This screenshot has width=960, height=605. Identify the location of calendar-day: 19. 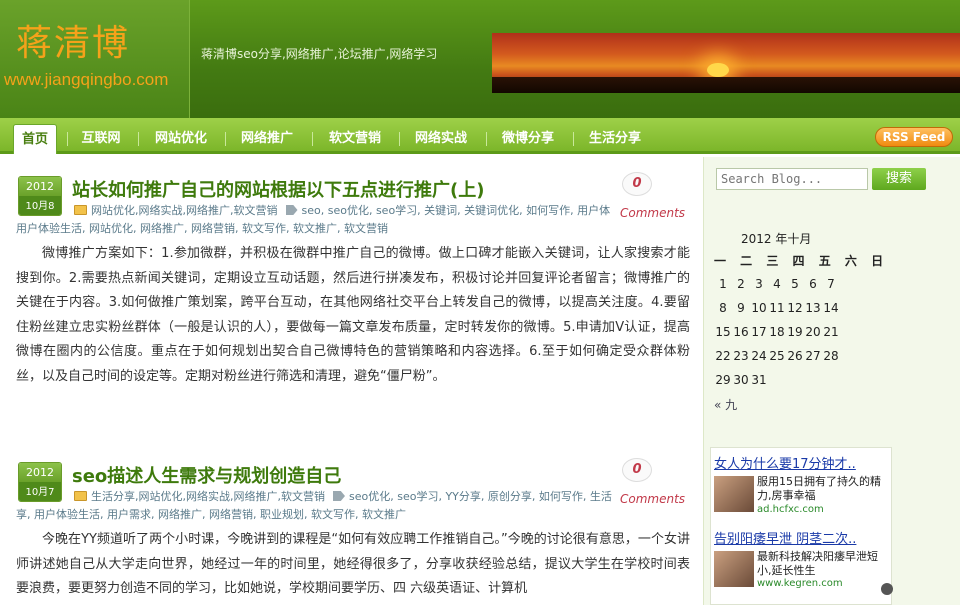
(795, 332).